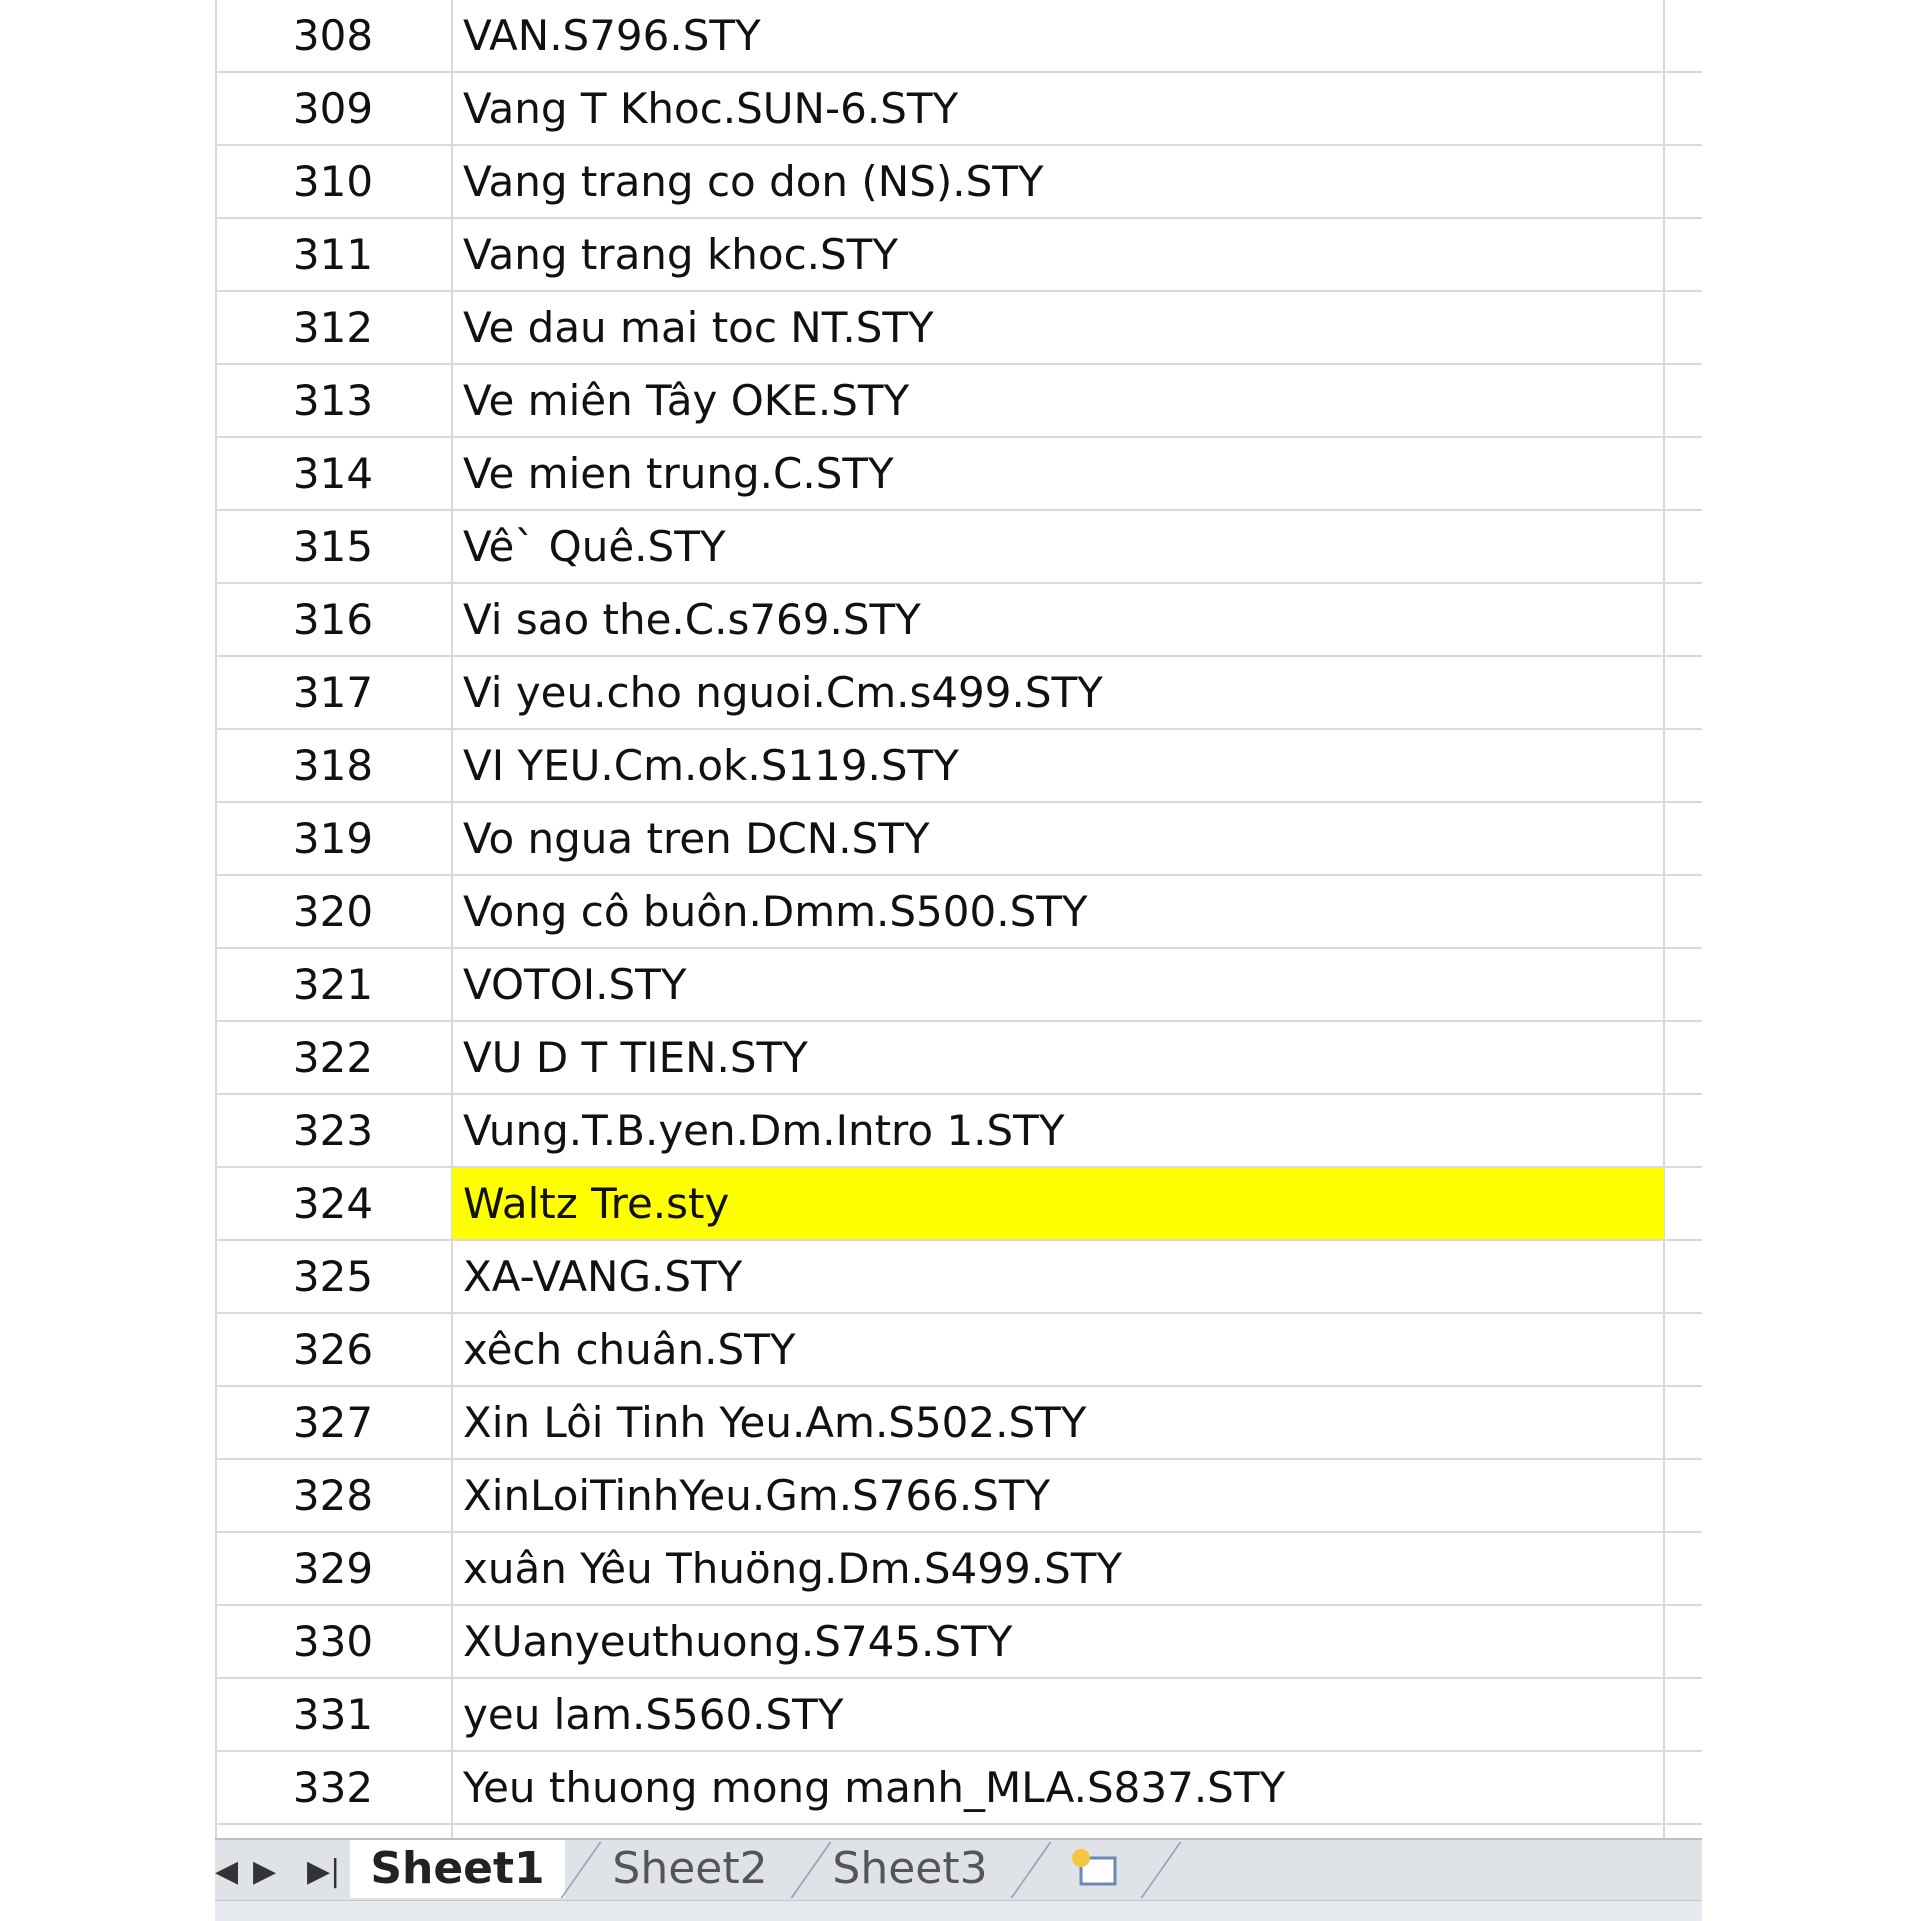 Image resolution: width=1920 pixels, height=1921 pixels. Describe the element at coordinates (958, 1910) in the screenshot. I see `status-bar` at that location.